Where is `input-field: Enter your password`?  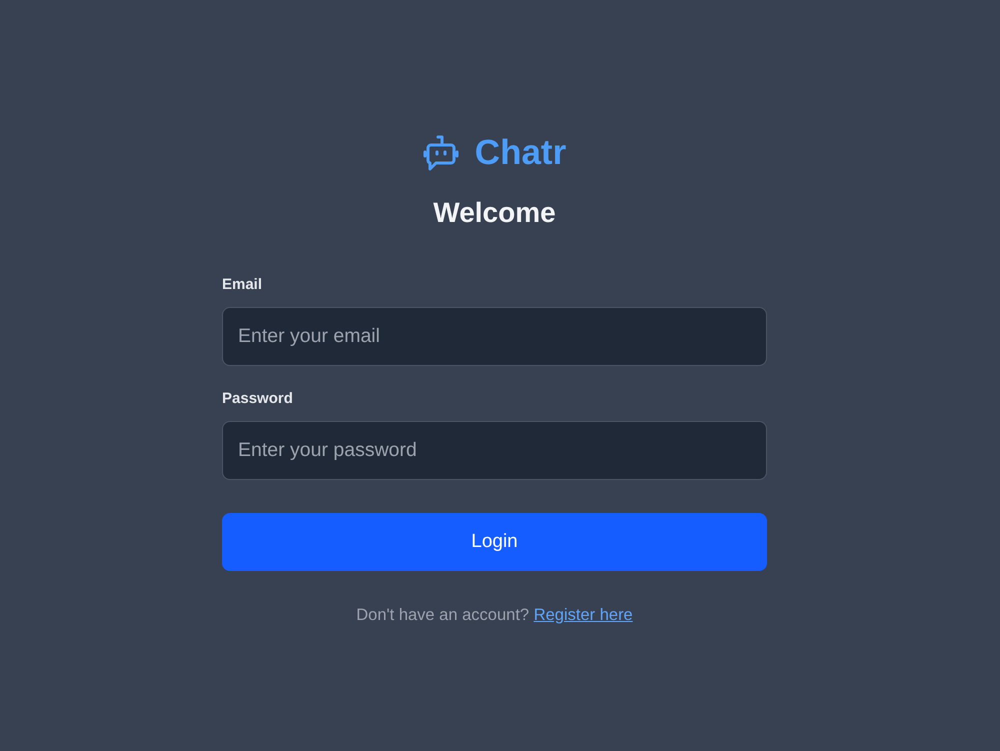 input-field: Enter your password is located at coordinates (494, 450).